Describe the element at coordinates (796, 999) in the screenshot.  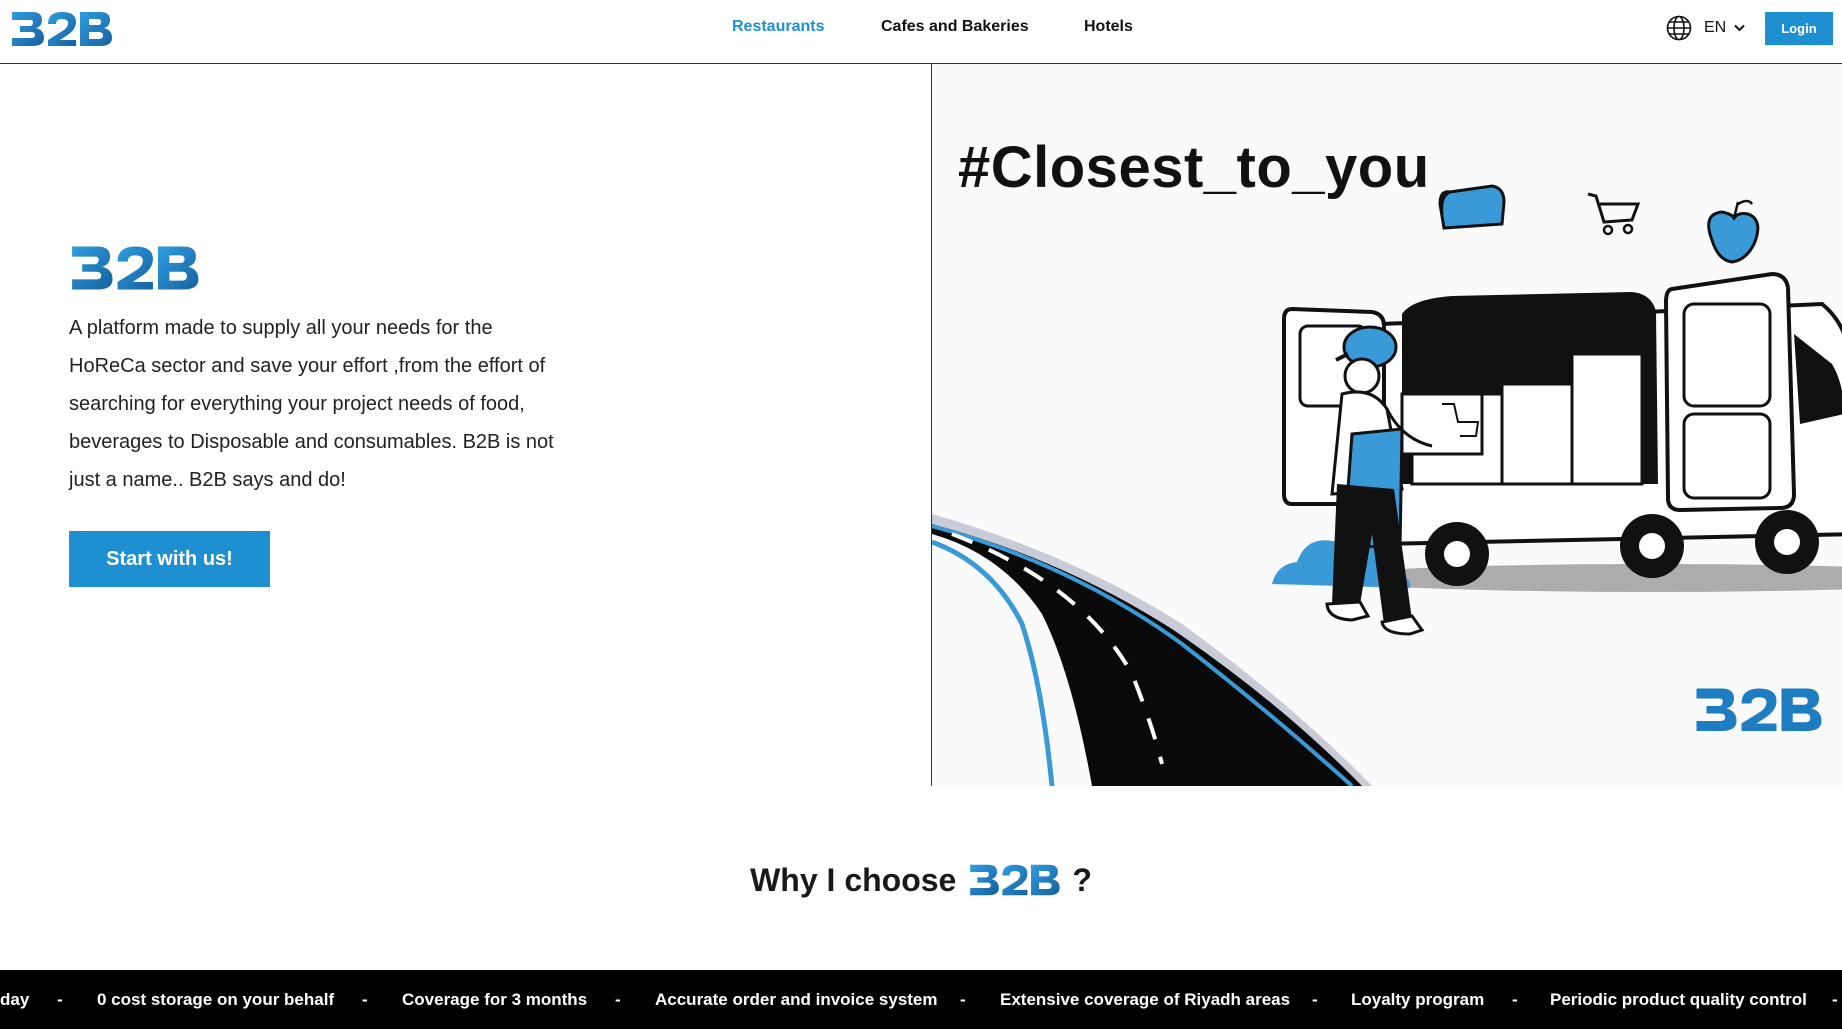
I see `ticker-item: Accurate order and invoice system` at that location.